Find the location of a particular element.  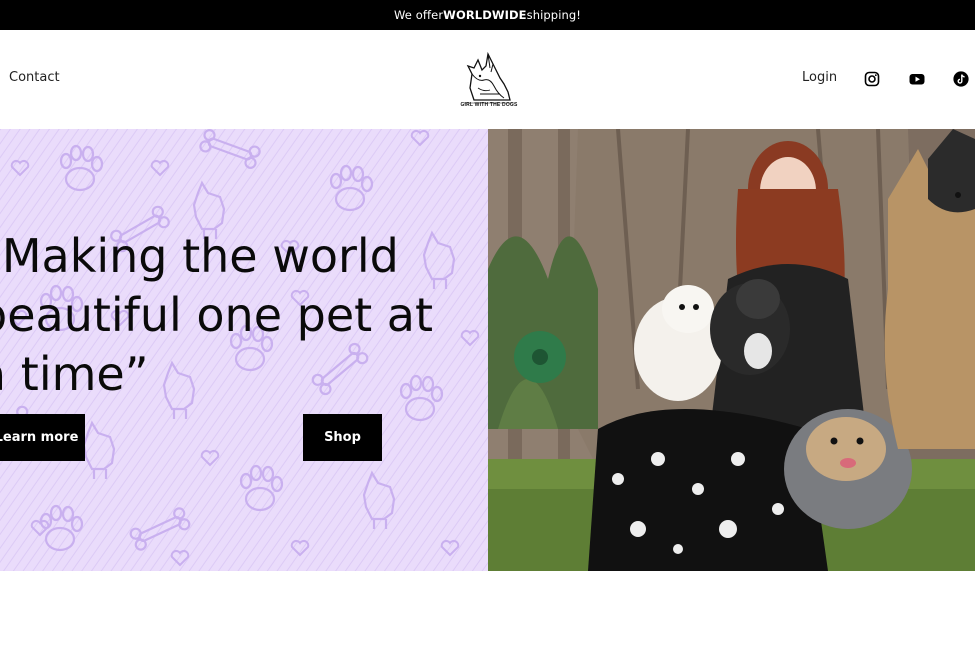

headline-line-3: a time” is located at coordinates (74, 374).